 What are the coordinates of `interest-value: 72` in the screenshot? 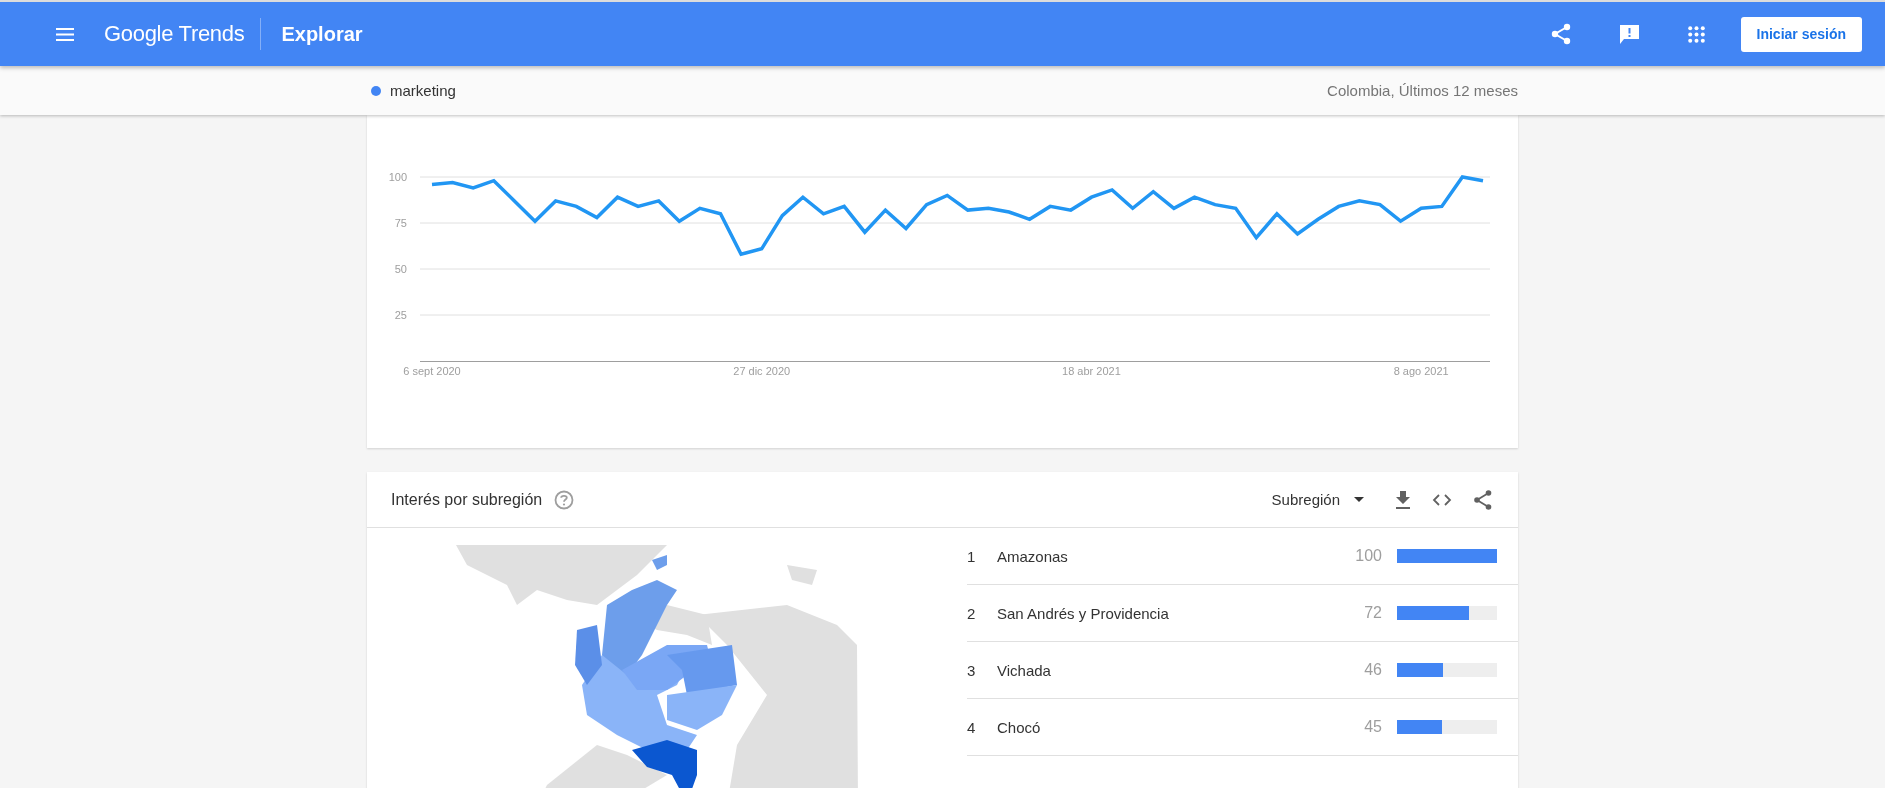 It's located at (1372, 613).